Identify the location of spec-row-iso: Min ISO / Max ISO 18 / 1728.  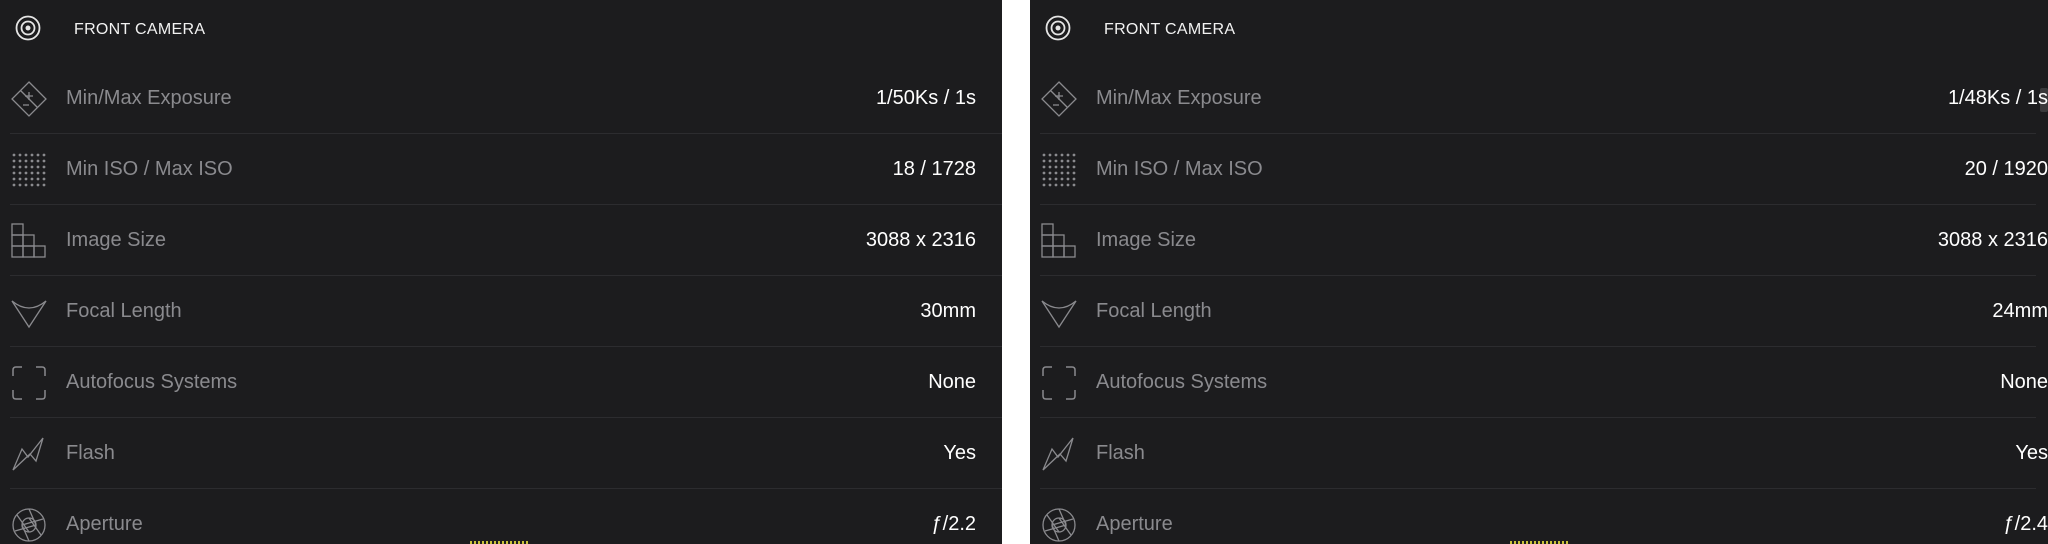
(501, 169).